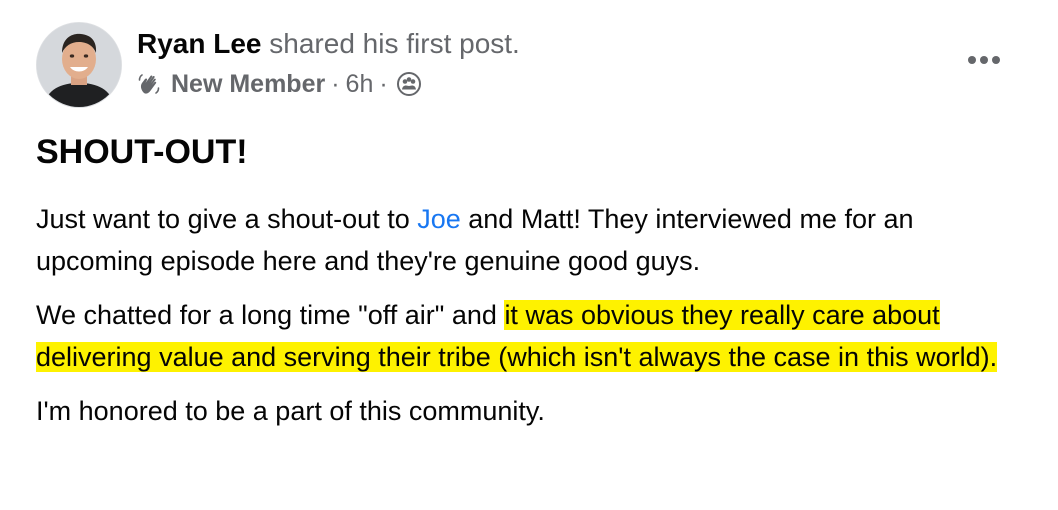  I want to click on post-action-text: shared his first post., so click(394, 43).